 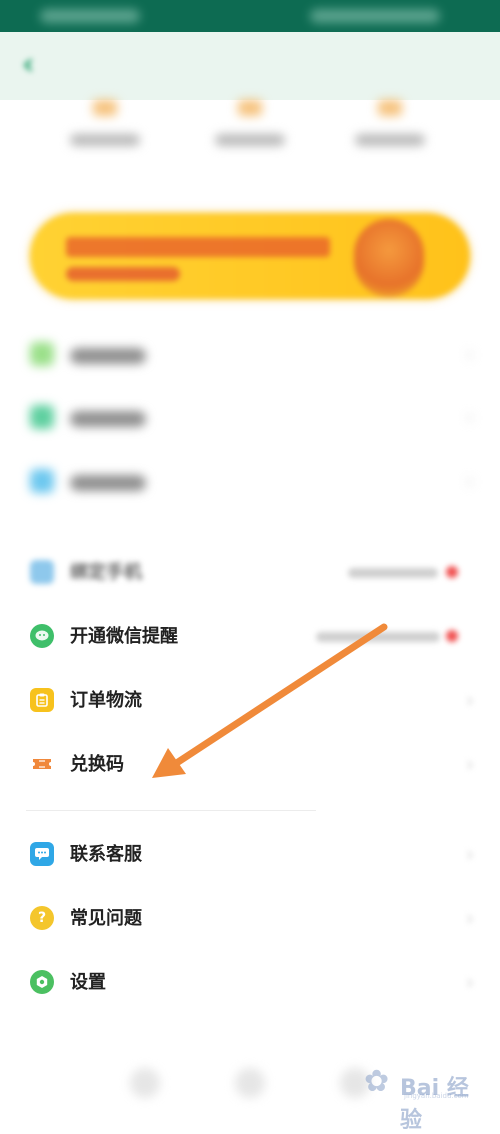 I want to click on watermark-url: jingyan.baidu.com, so click(x=436, y=1096).